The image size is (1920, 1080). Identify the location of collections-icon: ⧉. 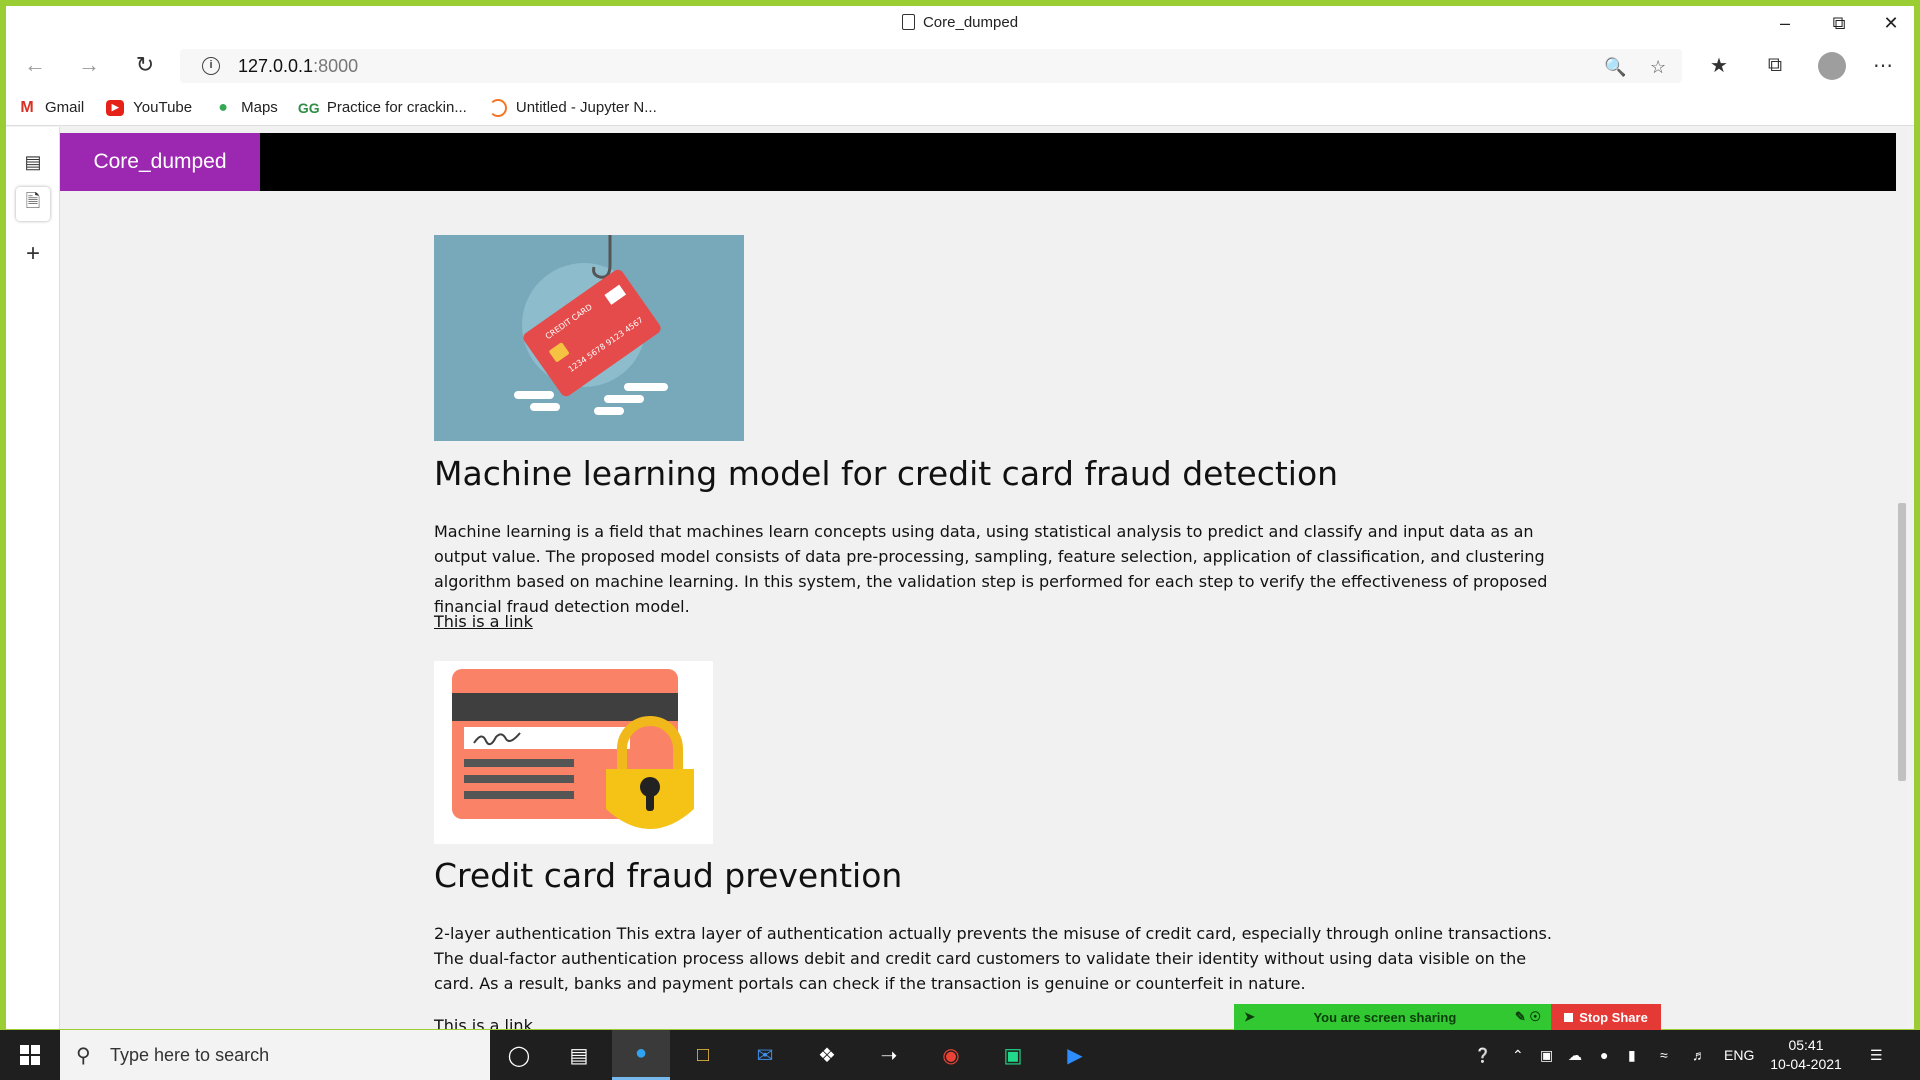
(1775, 65).